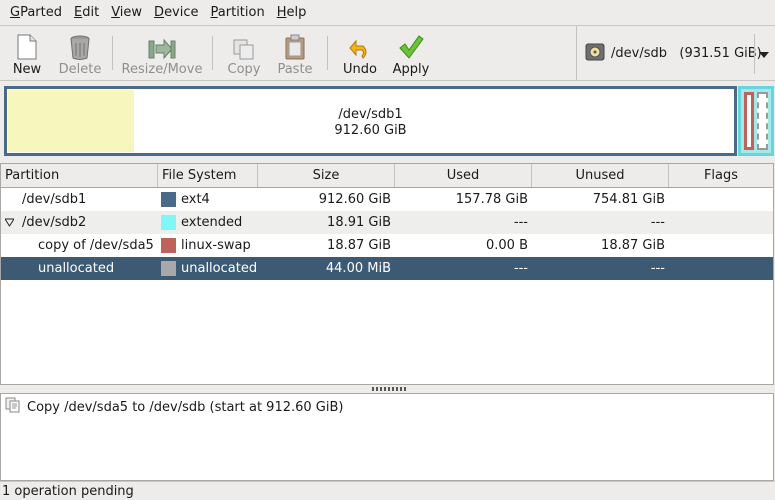 The height and width of the screenshot is (500, 775). I want to click on size-value: 44.00 MiB, so click(358, 268).